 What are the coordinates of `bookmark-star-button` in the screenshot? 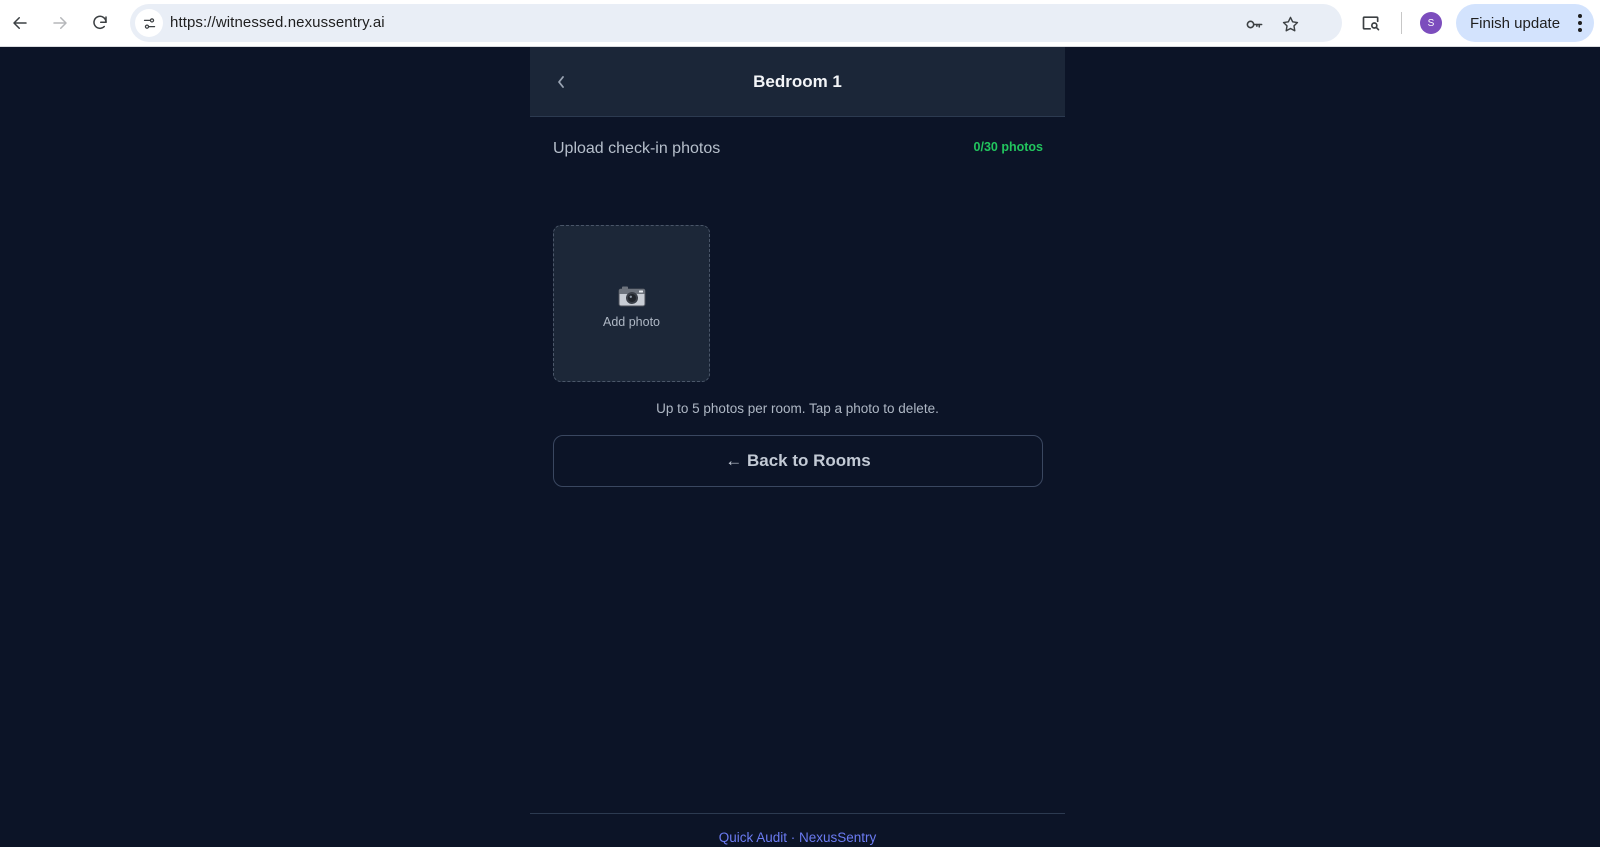 It's located at (1290, 24).